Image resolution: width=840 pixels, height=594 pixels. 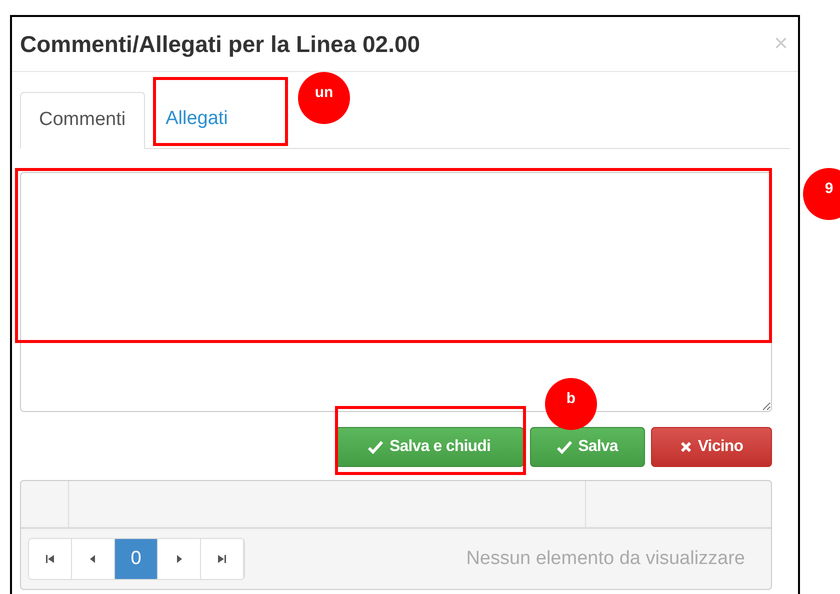 I want to click on next-page-icon, so click(x=179, y=559).